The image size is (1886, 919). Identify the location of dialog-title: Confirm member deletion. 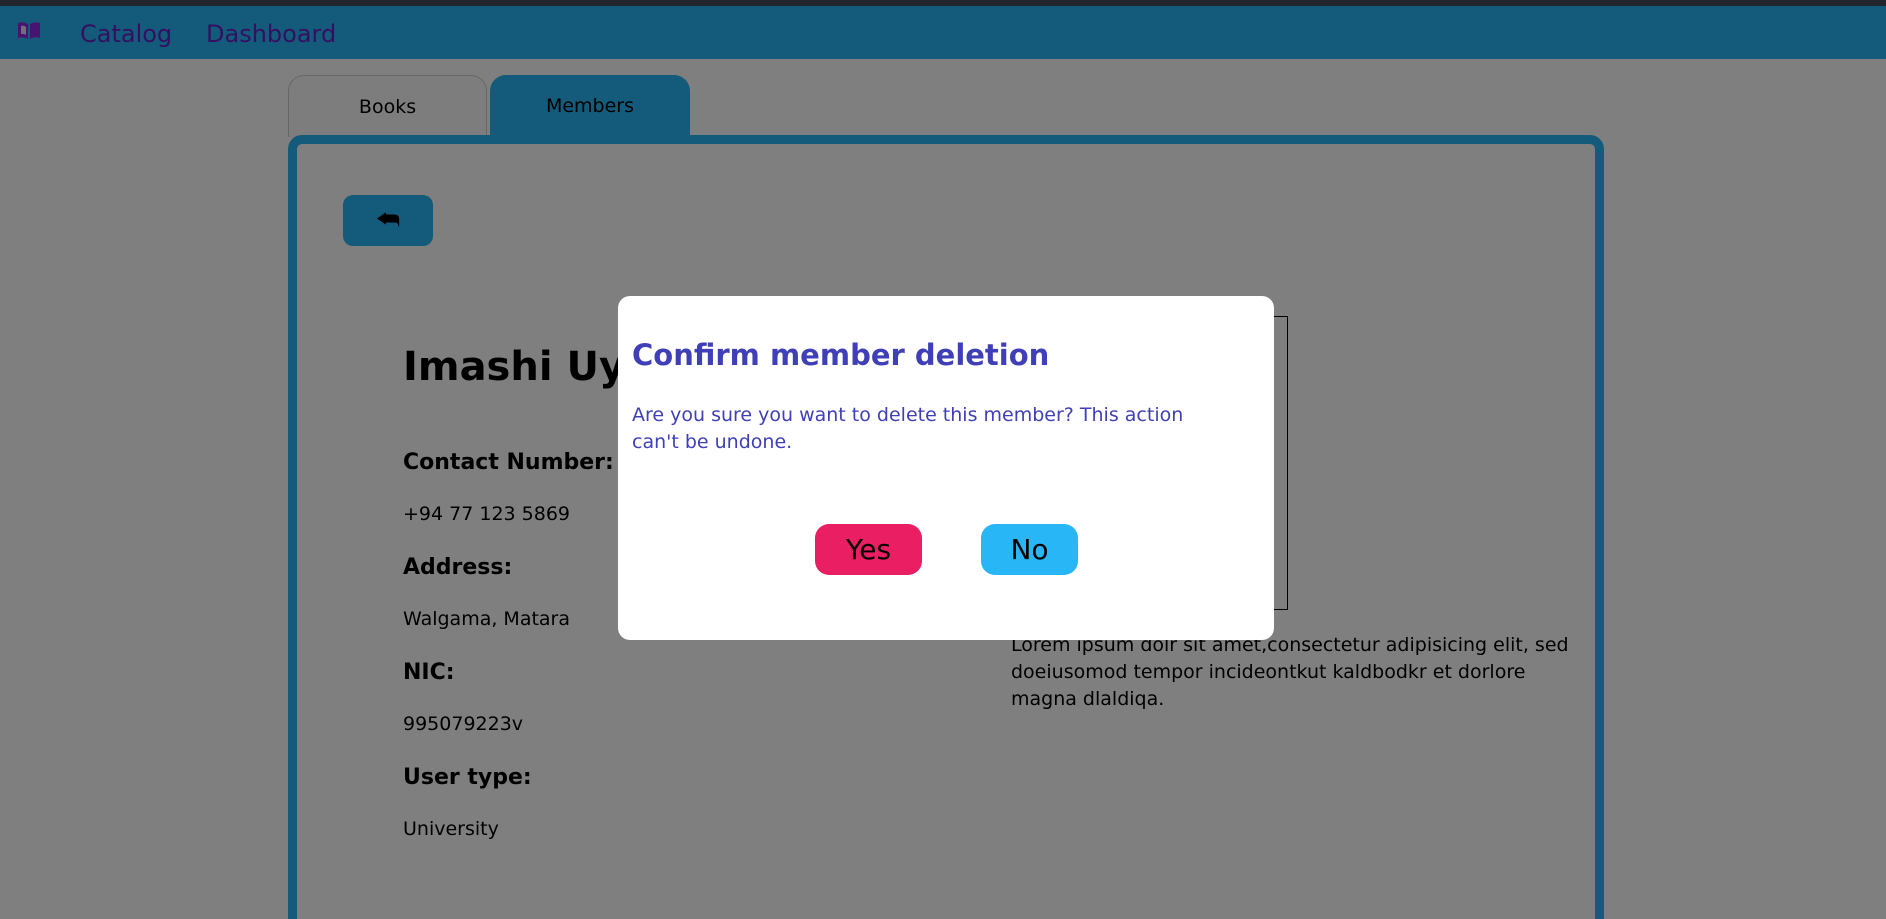
(841, 355).